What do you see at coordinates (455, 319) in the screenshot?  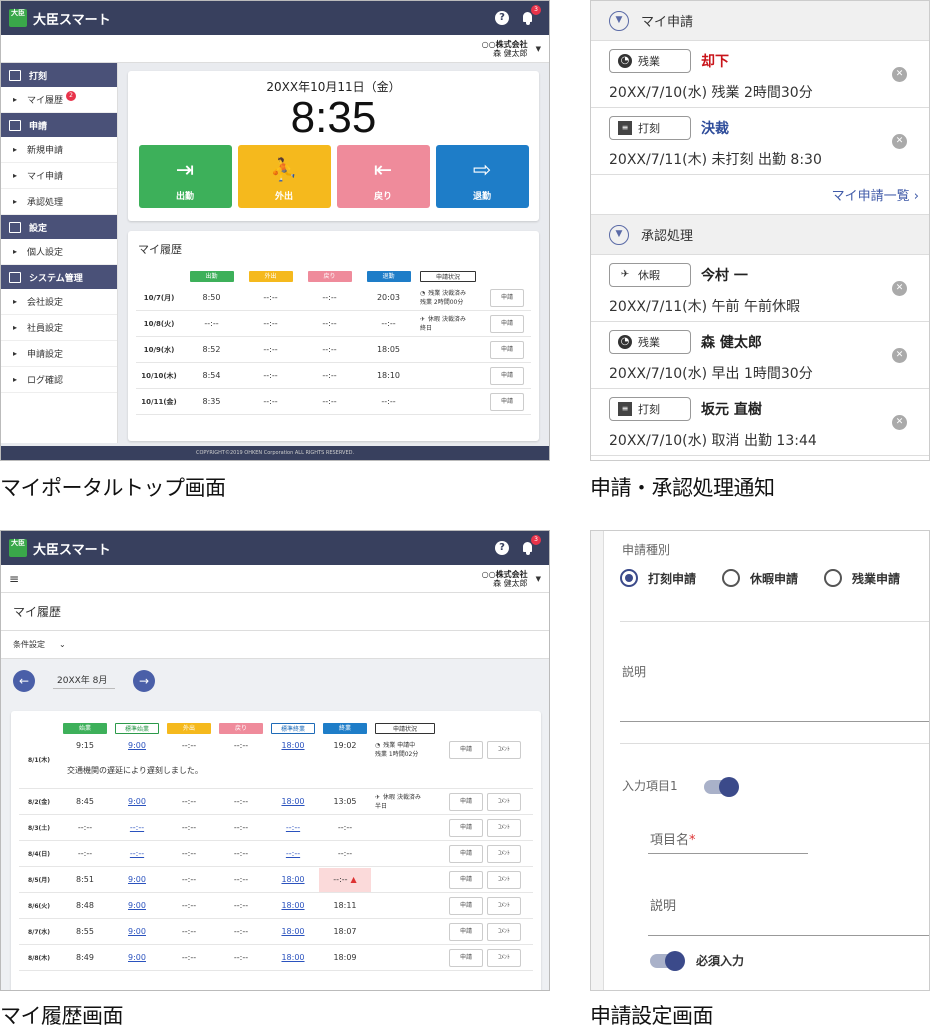 I see `status-line: ✈ 休暇 決裁済み` at bounding box center [455, 319].